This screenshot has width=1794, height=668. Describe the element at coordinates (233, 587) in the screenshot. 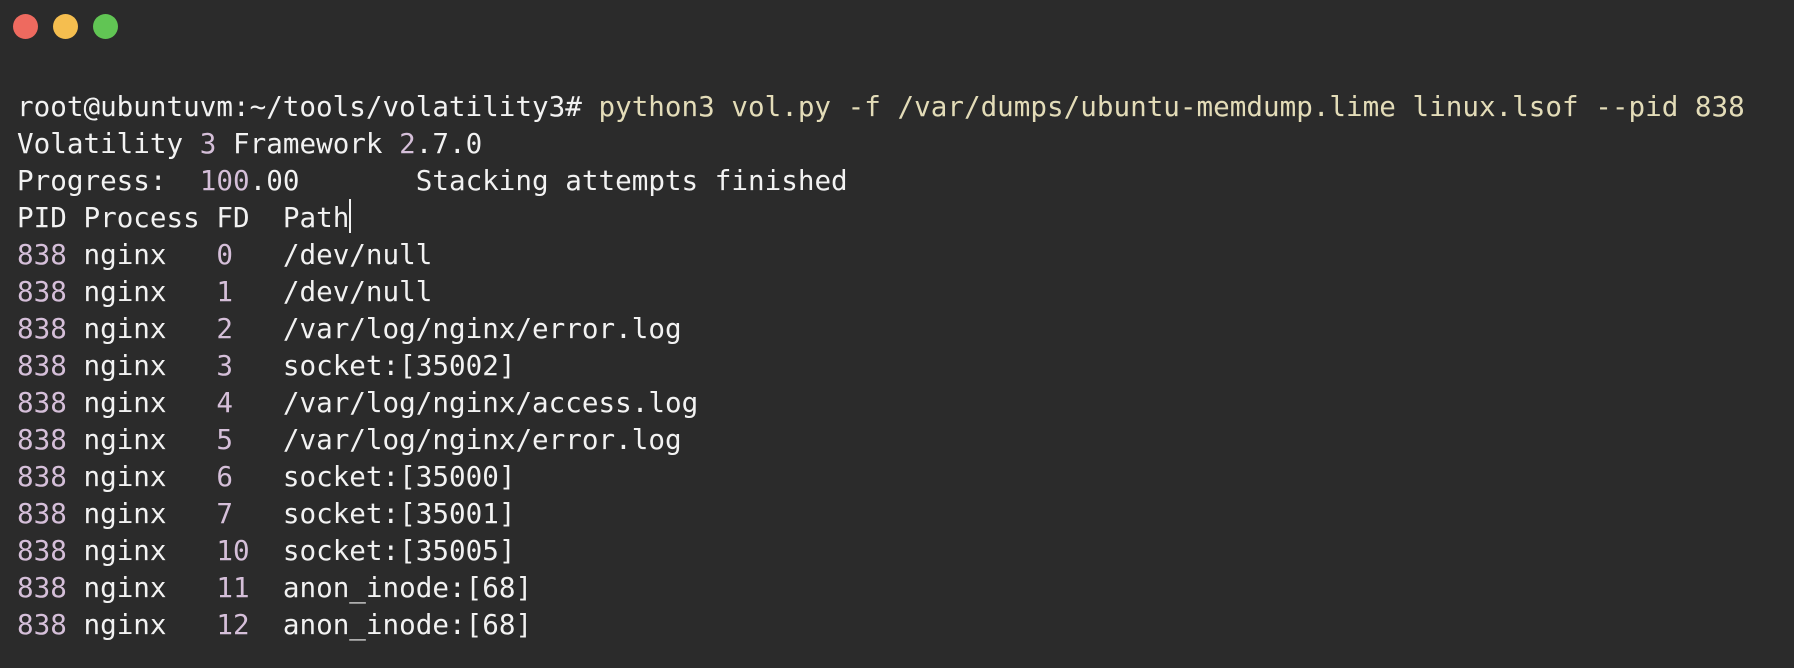

I see `row-fd: 11` at that location.